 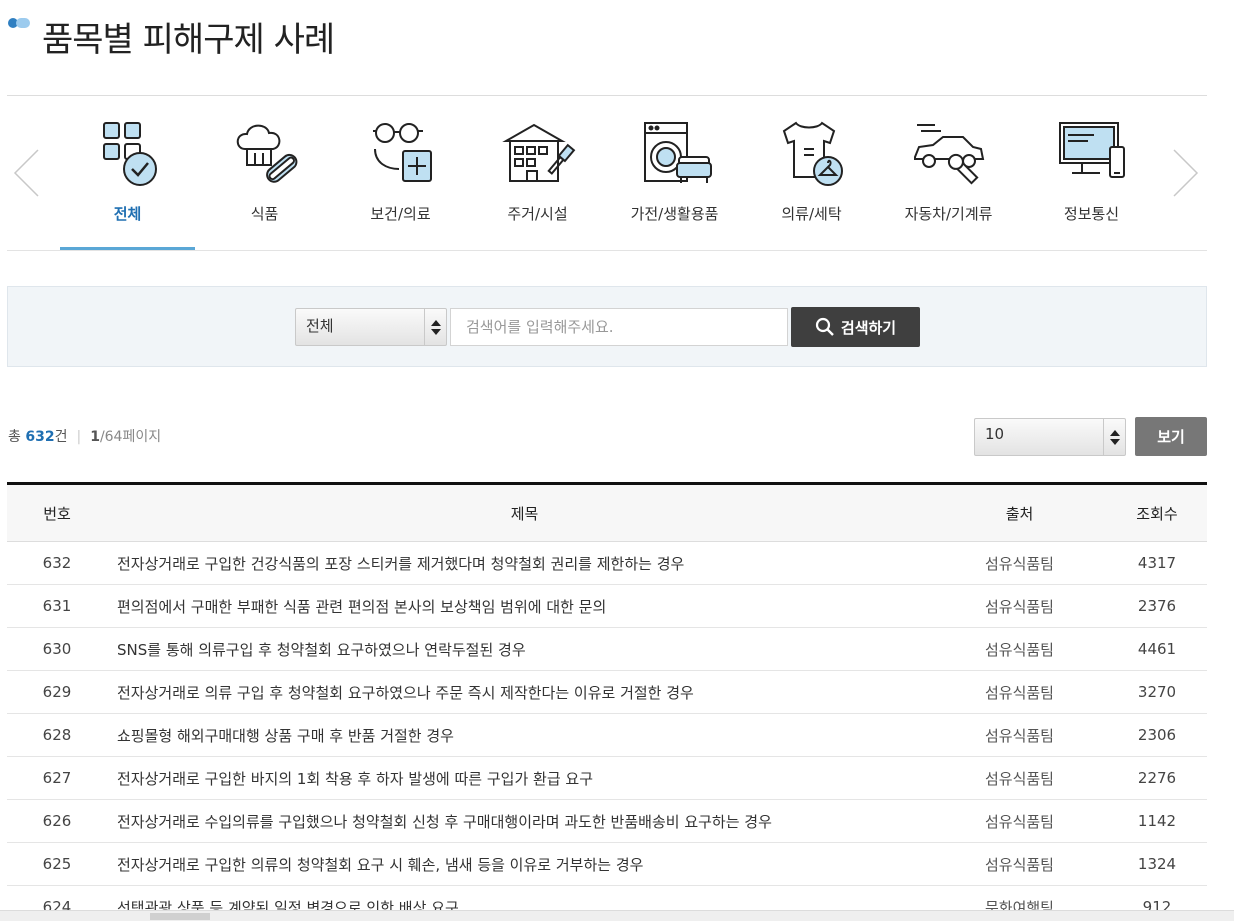 I want to click on row-number: 629, so click(x=57, y=692).